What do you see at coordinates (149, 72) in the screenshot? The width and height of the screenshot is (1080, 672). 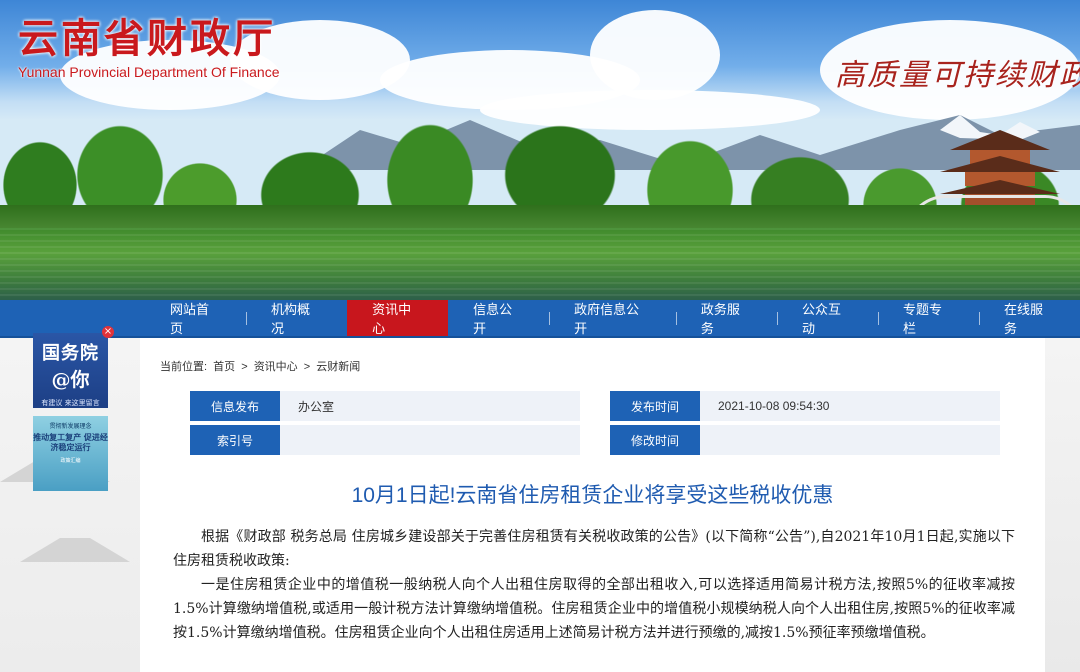 I see `site-subtitle: Yunnan Provincial Department Of Finance` at bounding box center [149, 72].